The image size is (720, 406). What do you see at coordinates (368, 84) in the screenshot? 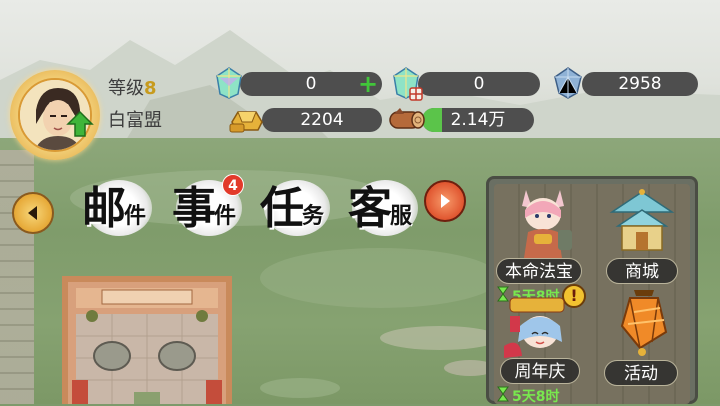
I see `add-crystal-button: +` at bounding box center [368, 84].